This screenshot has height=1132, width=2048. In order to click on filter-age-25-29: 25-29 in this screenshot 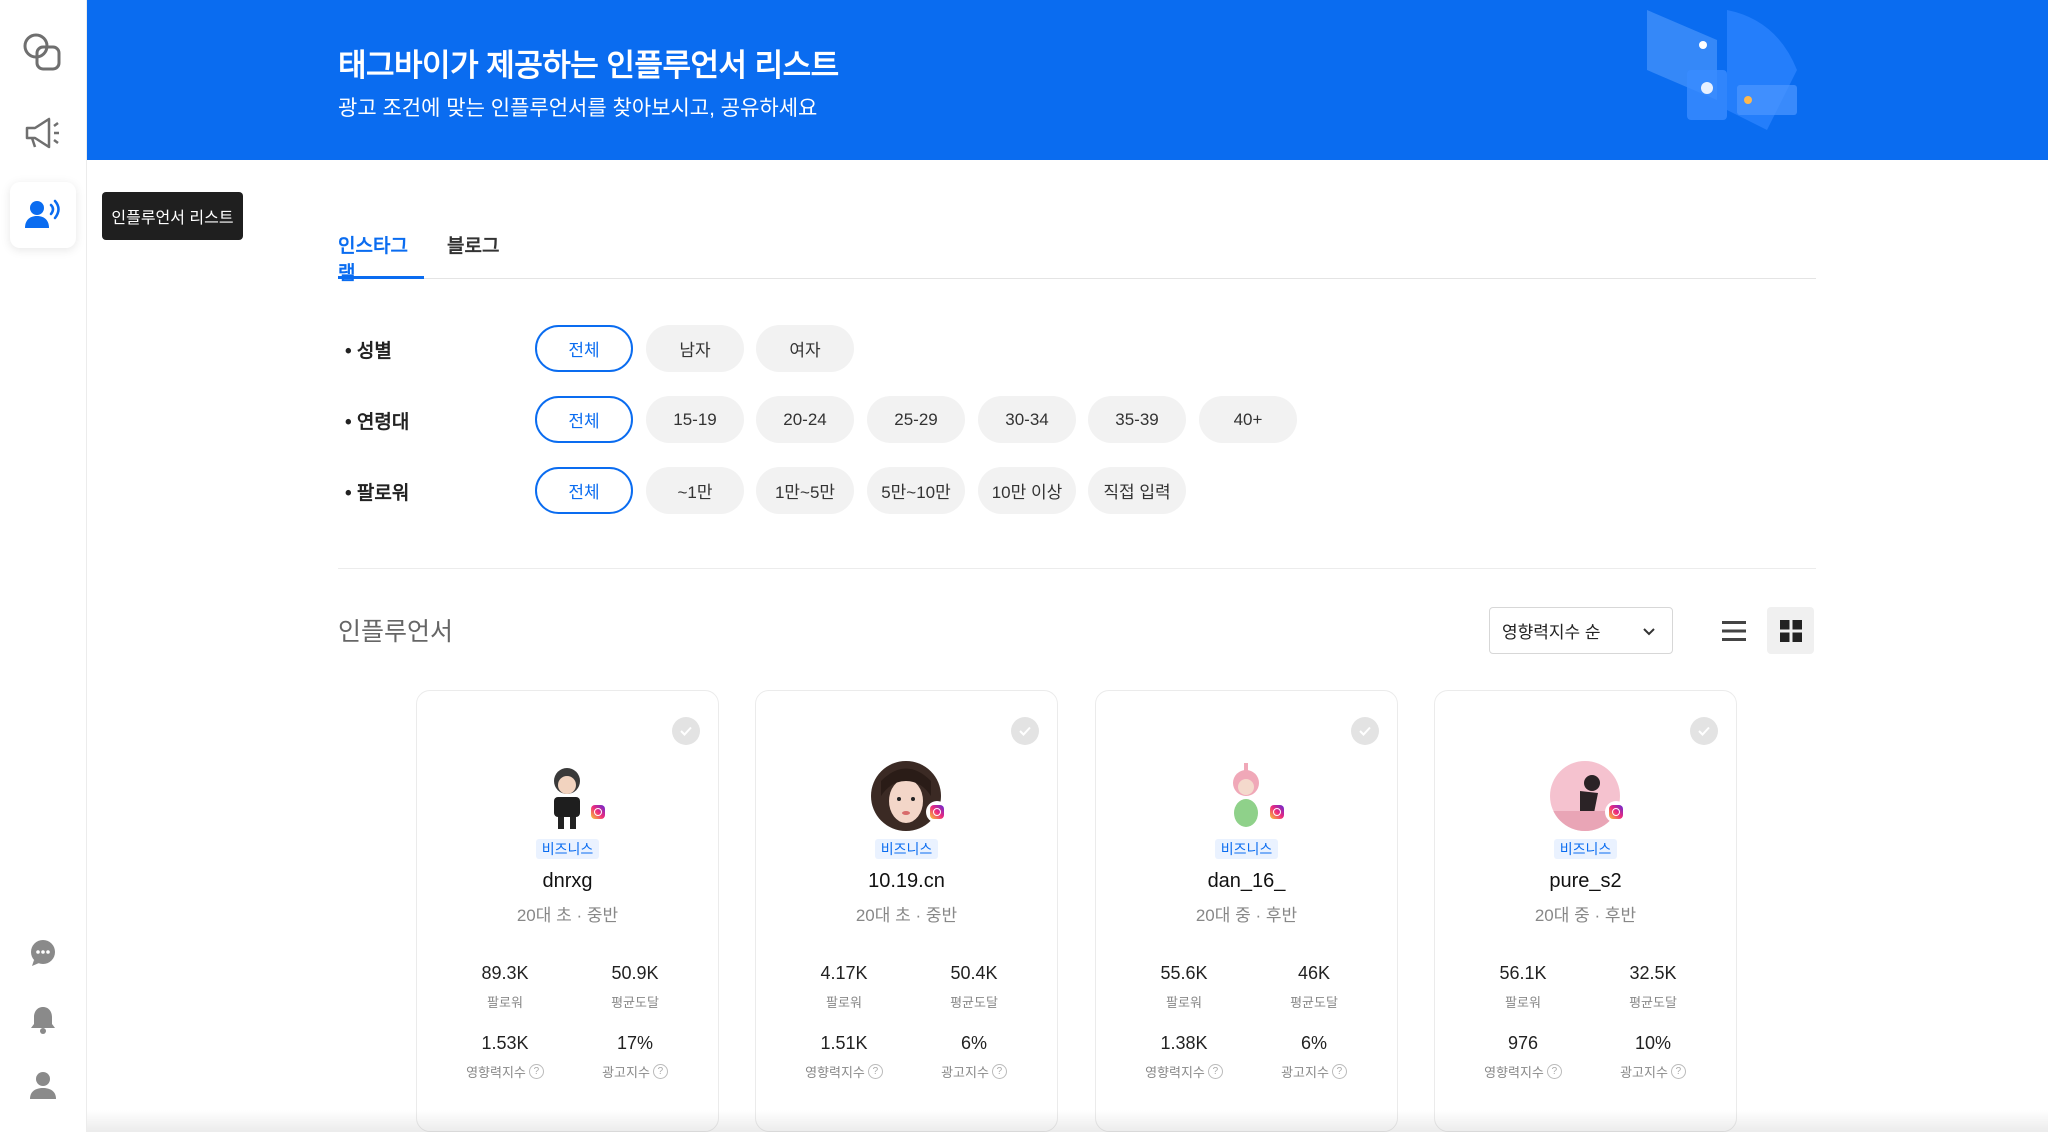, I will do `click(916, 419)`.